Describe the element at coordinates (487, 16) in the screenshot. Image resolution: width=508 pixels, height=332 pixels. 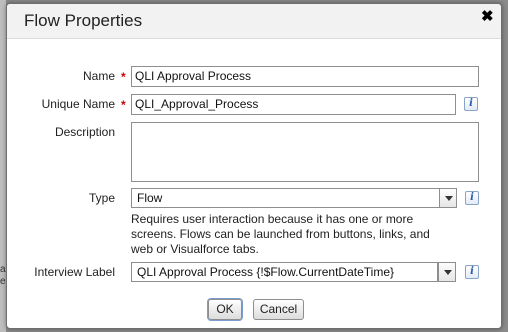
I see `close-icon: ✖` at that location.